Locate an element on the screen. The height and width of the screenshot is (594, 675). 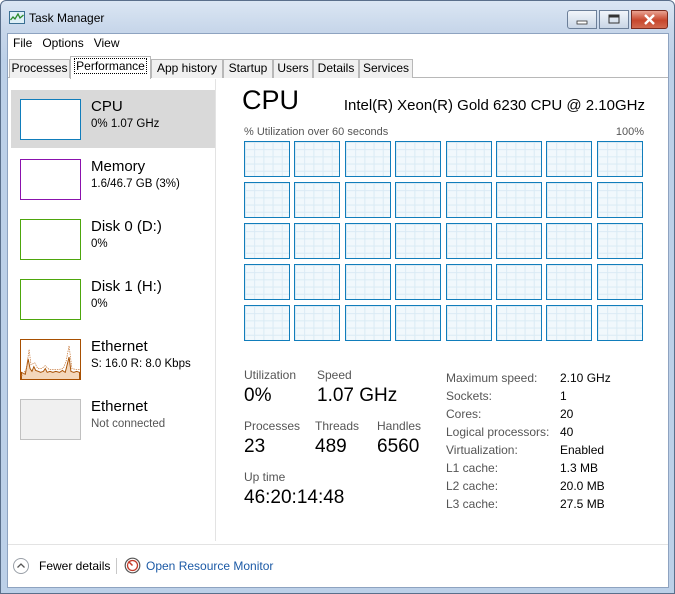
logical-processors-label: Logical processors: is located at coordinates (498, 432).